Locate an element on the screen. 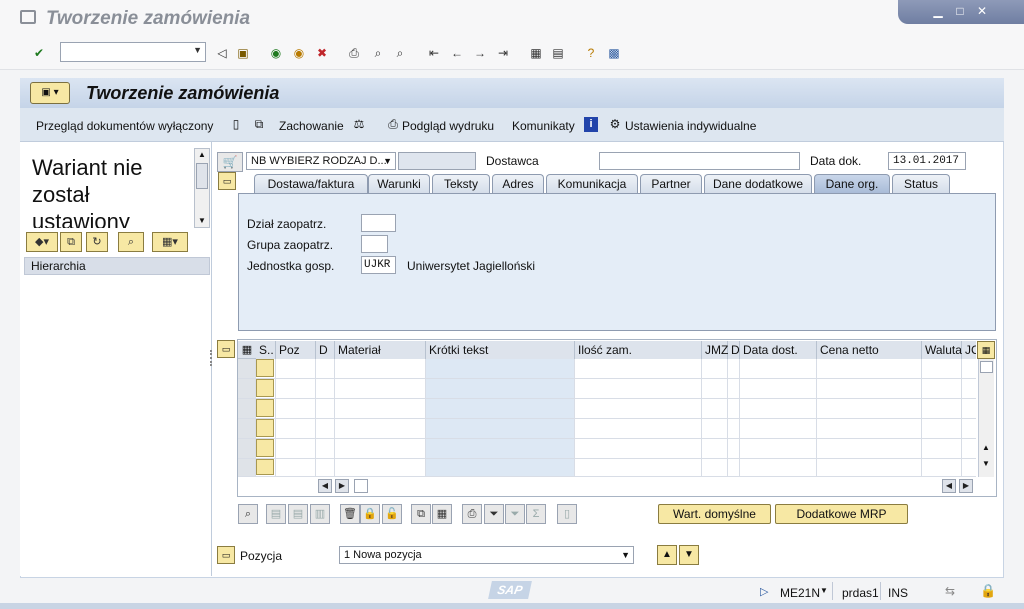 The image size is (1024, 609). col-price-unit: JC is located at coordinates (969, 350).